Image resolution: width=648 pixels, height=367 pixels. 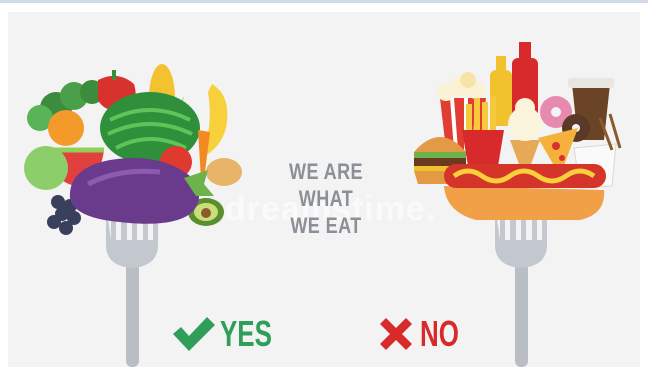 I want to click on yes-label-group: YES, so click(x=231, y=334).